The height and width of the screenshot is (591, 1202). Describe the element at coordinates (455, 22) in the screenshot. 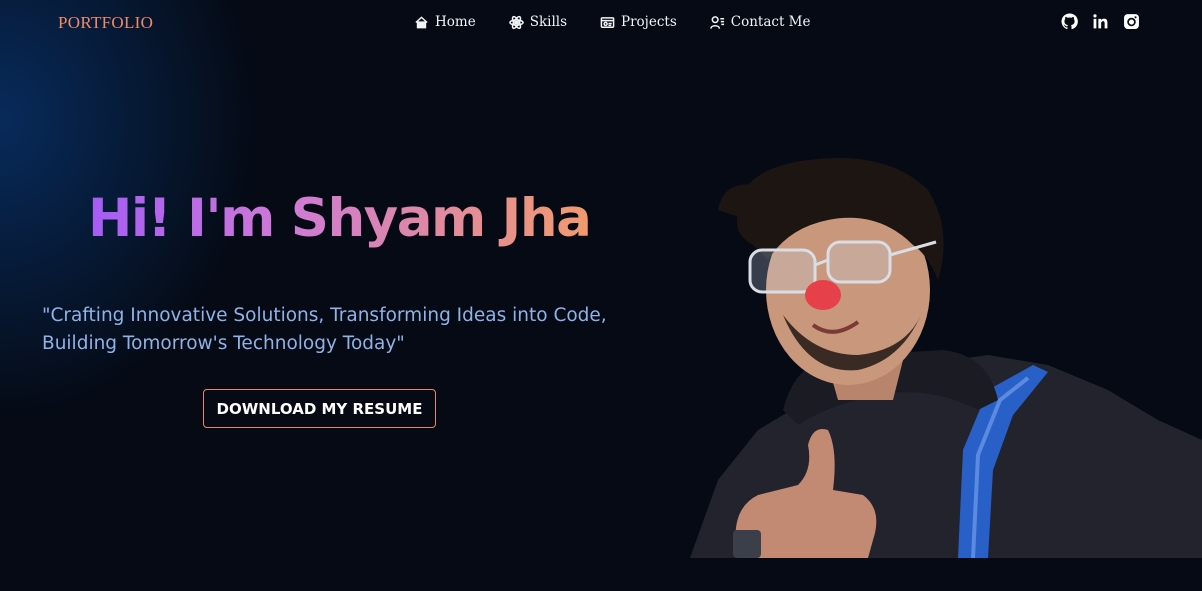

I see `nav-item-label: Home` at that location.